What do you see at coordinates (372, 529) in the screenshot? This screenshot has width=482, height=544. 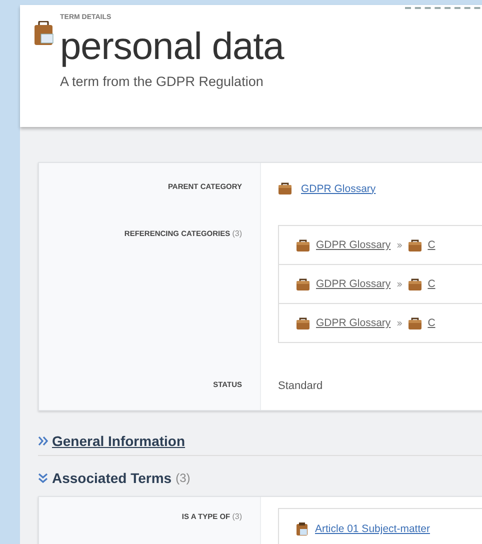 I see `term-link: Article 01 Subject-matter` at bounding box center [372, 529].